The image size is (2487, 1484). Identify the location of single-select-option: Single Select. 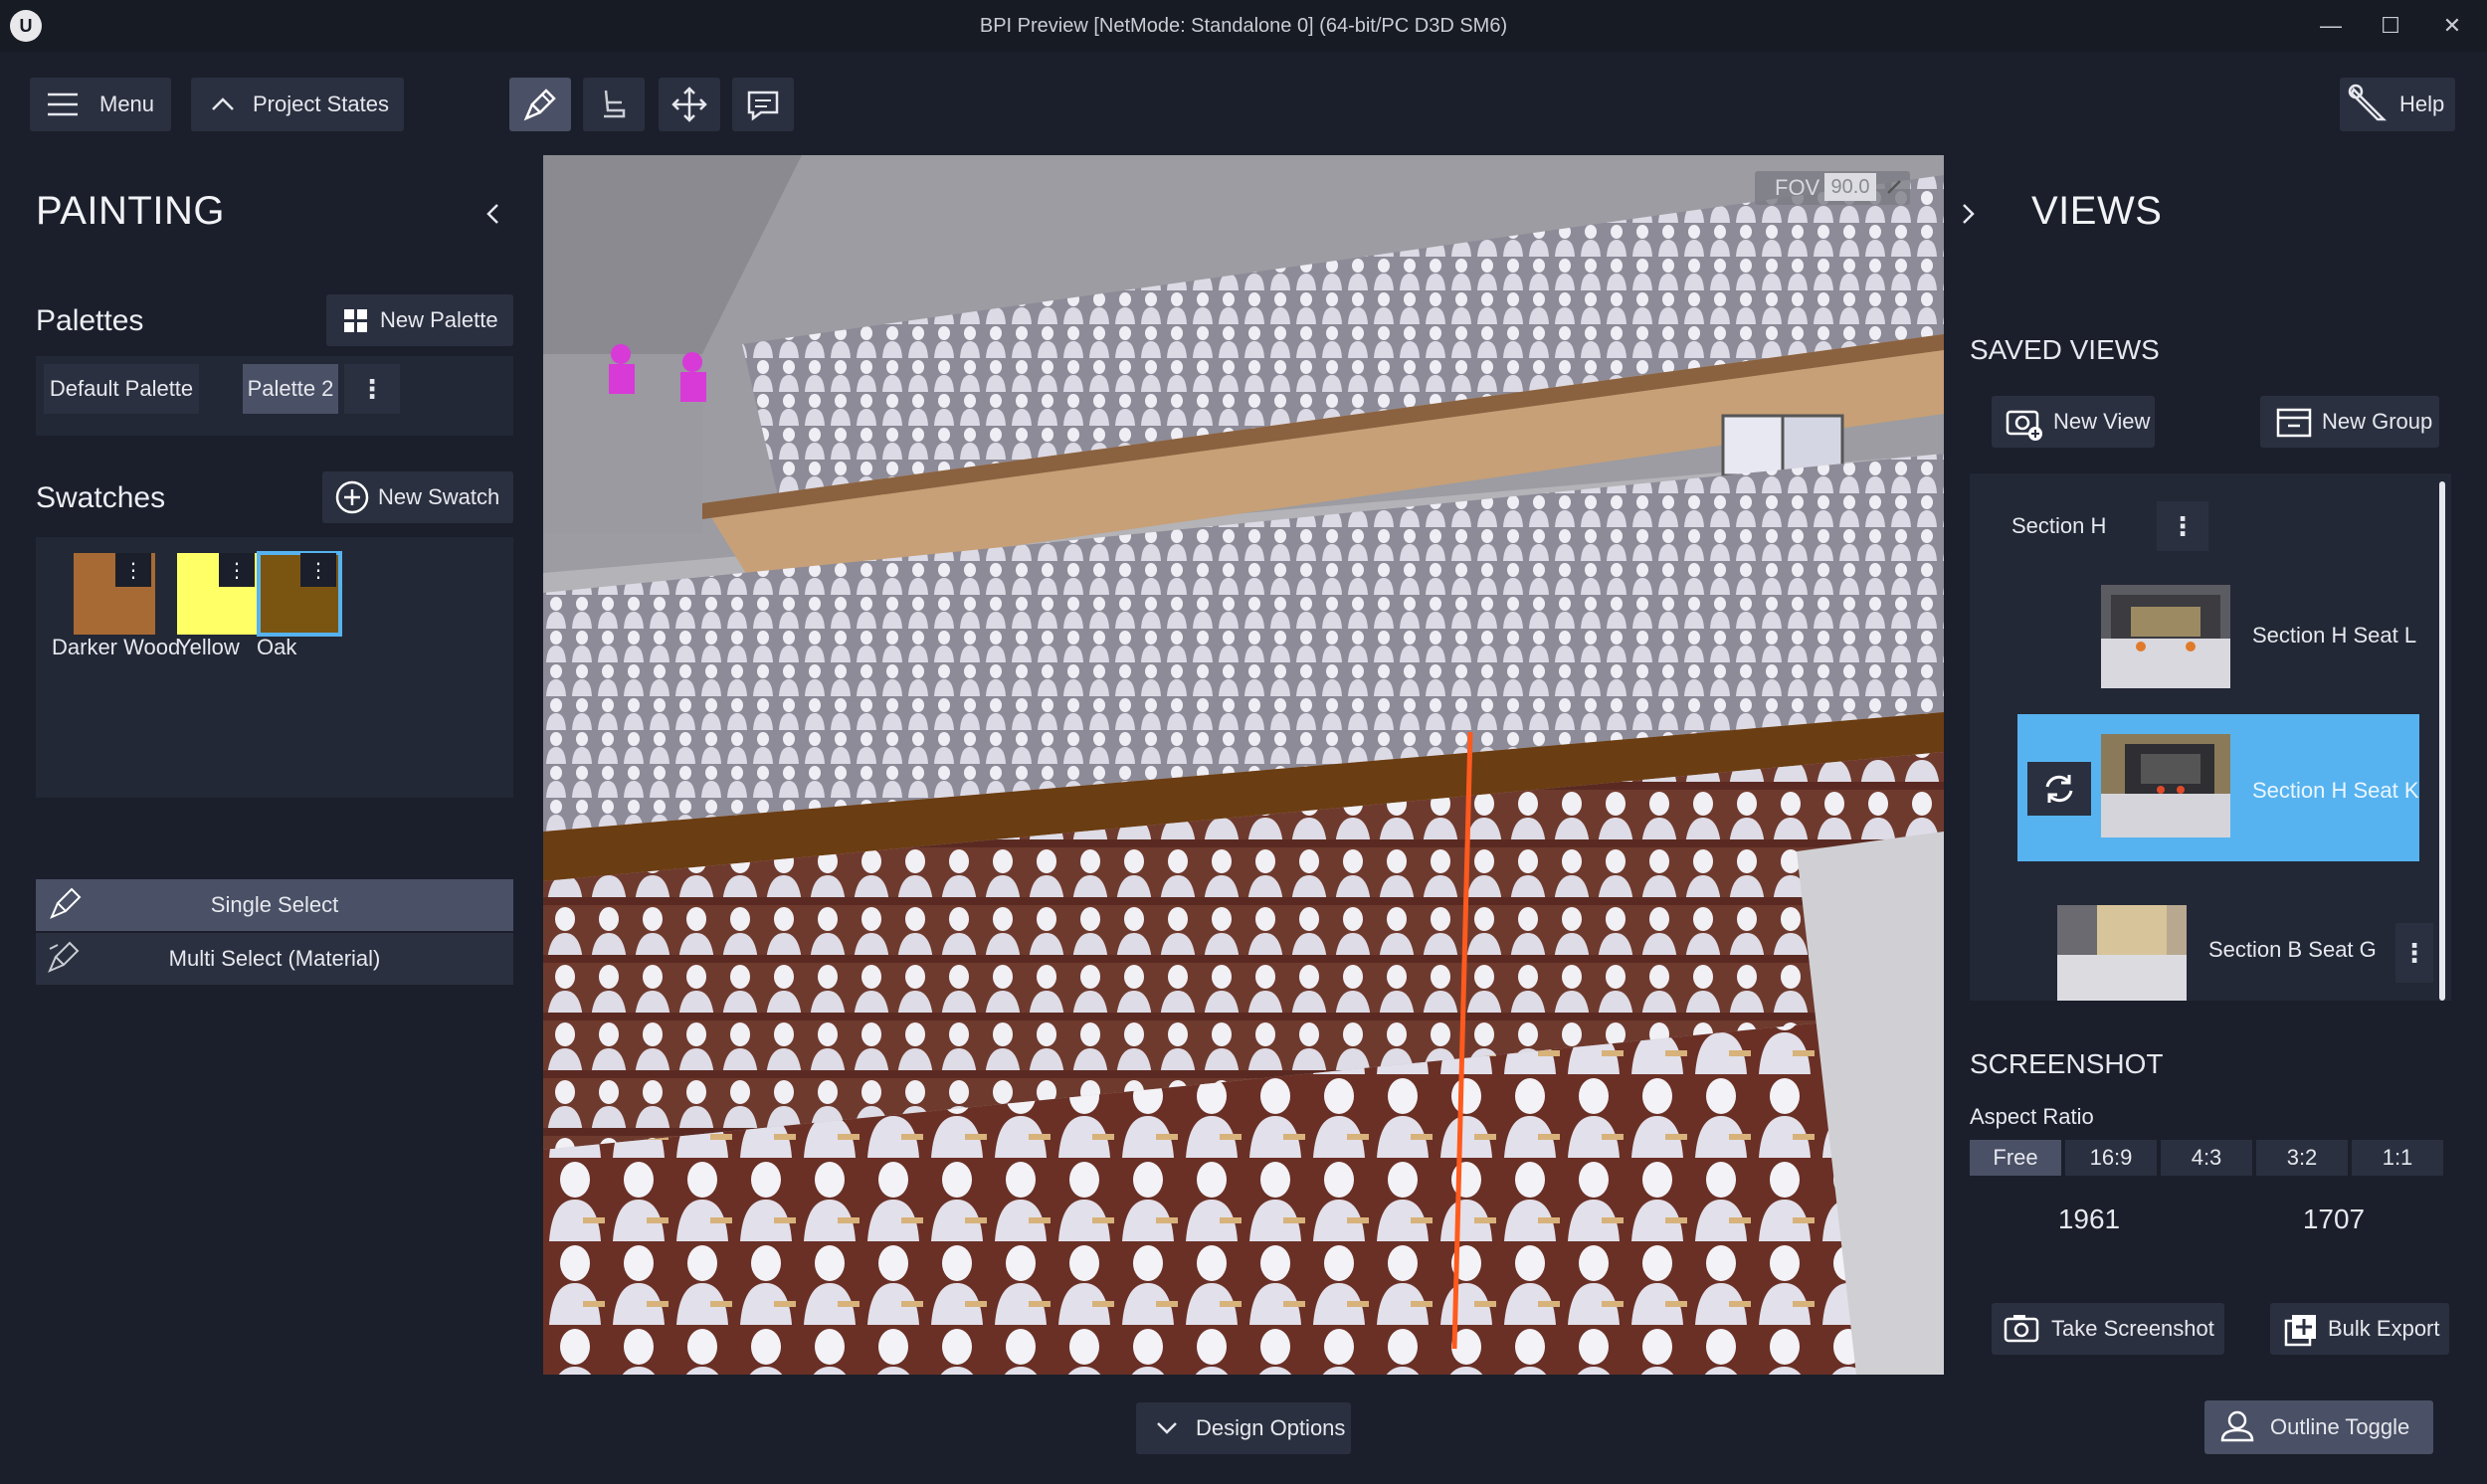
(275, 905).